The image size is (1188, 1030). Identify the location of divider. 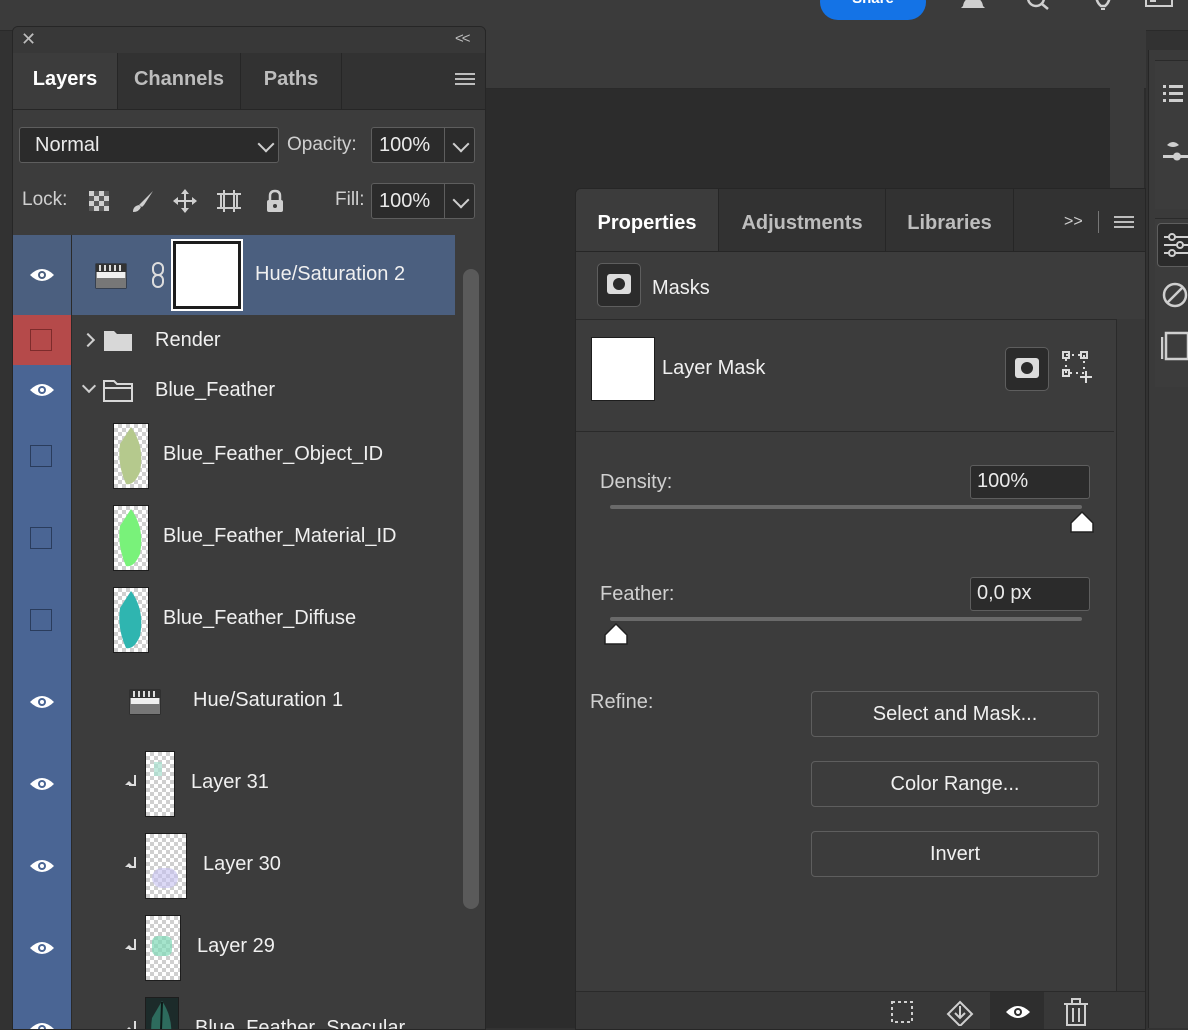
(845, 431).